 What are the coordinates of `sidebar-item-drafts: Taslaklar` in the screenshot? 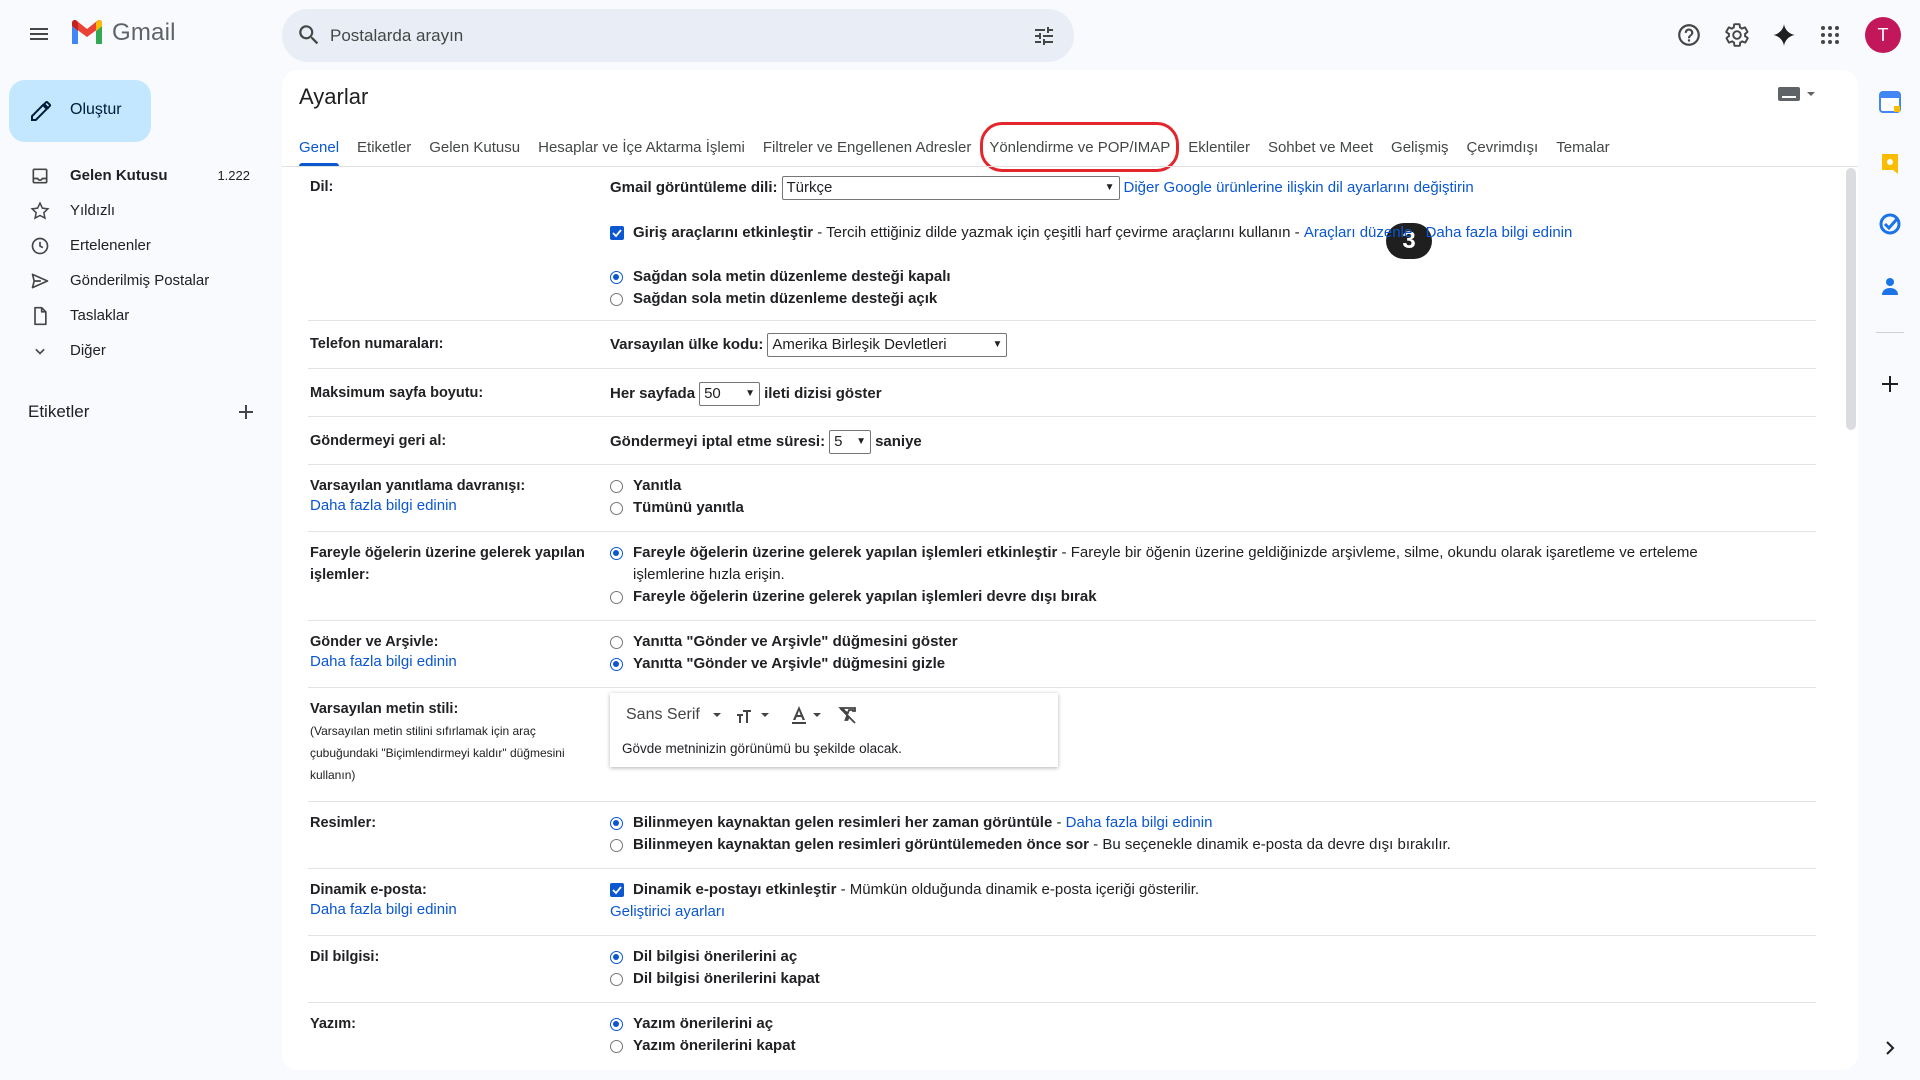 It's located at (131, 315).